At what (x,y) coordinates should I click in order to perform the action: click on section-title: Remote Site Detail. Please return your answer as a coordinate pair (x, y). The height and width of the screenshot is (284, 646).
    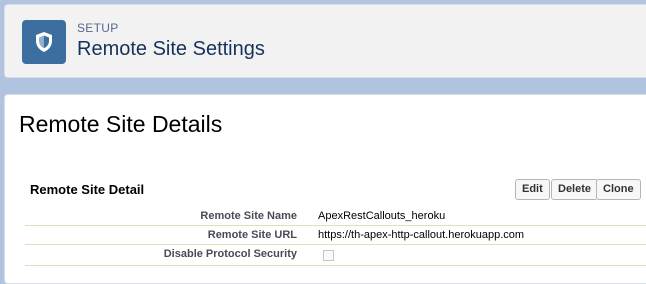
    Looking at the image, I should click on (87, 189).